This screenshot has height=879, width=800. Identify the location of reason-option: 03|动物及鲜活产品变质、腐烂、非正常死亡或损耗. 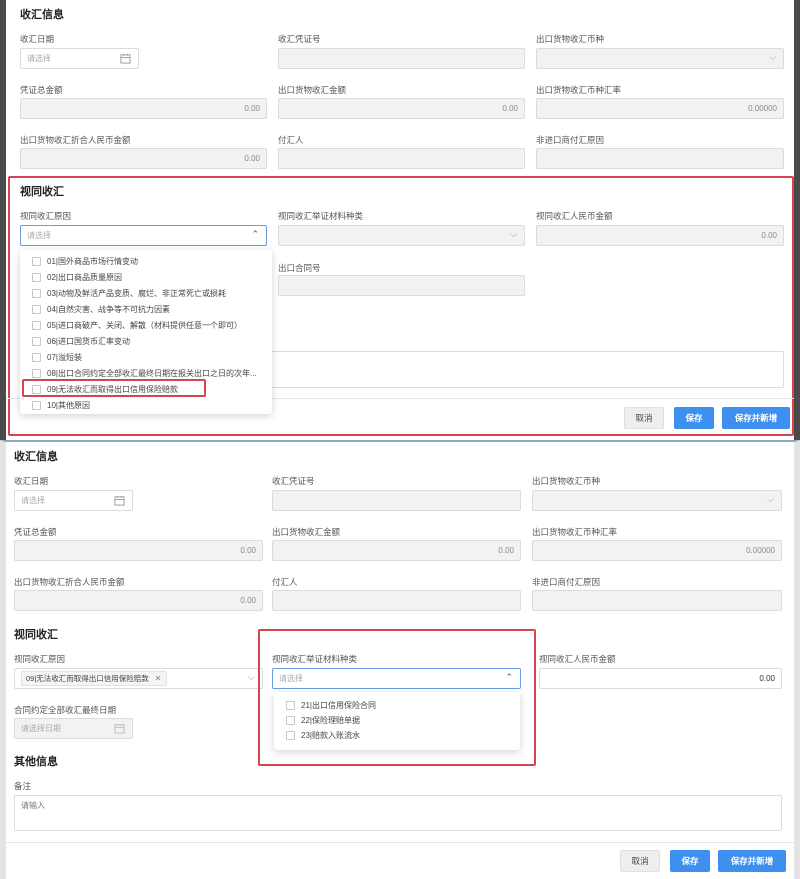
(146, 293).